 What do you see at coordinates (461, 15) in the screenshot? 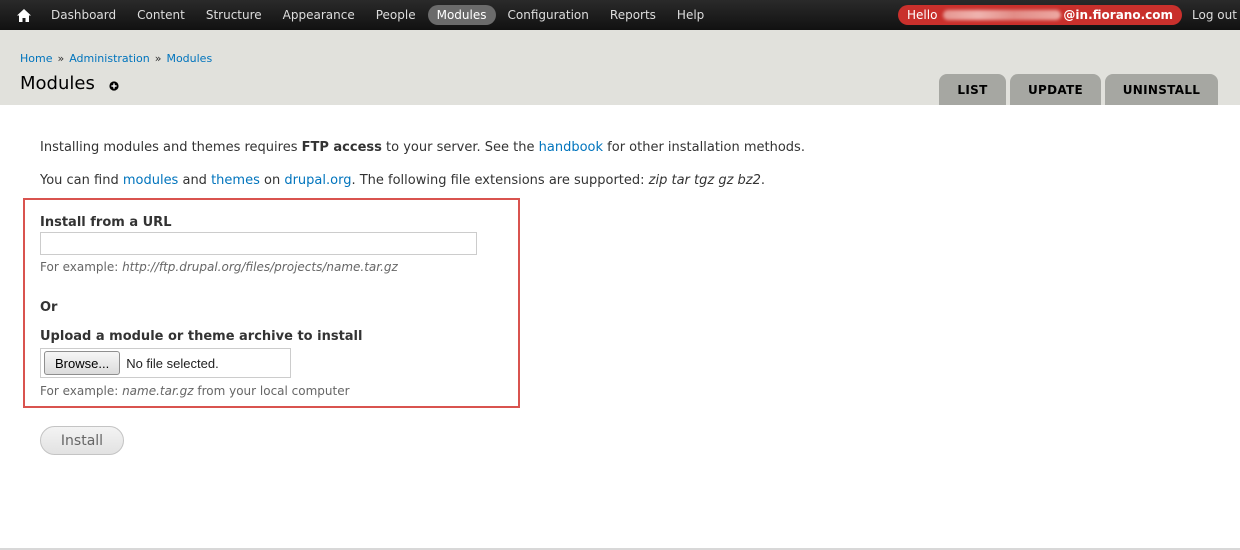
I see `menu-modules: Modules` at bounding box center [461, 15].